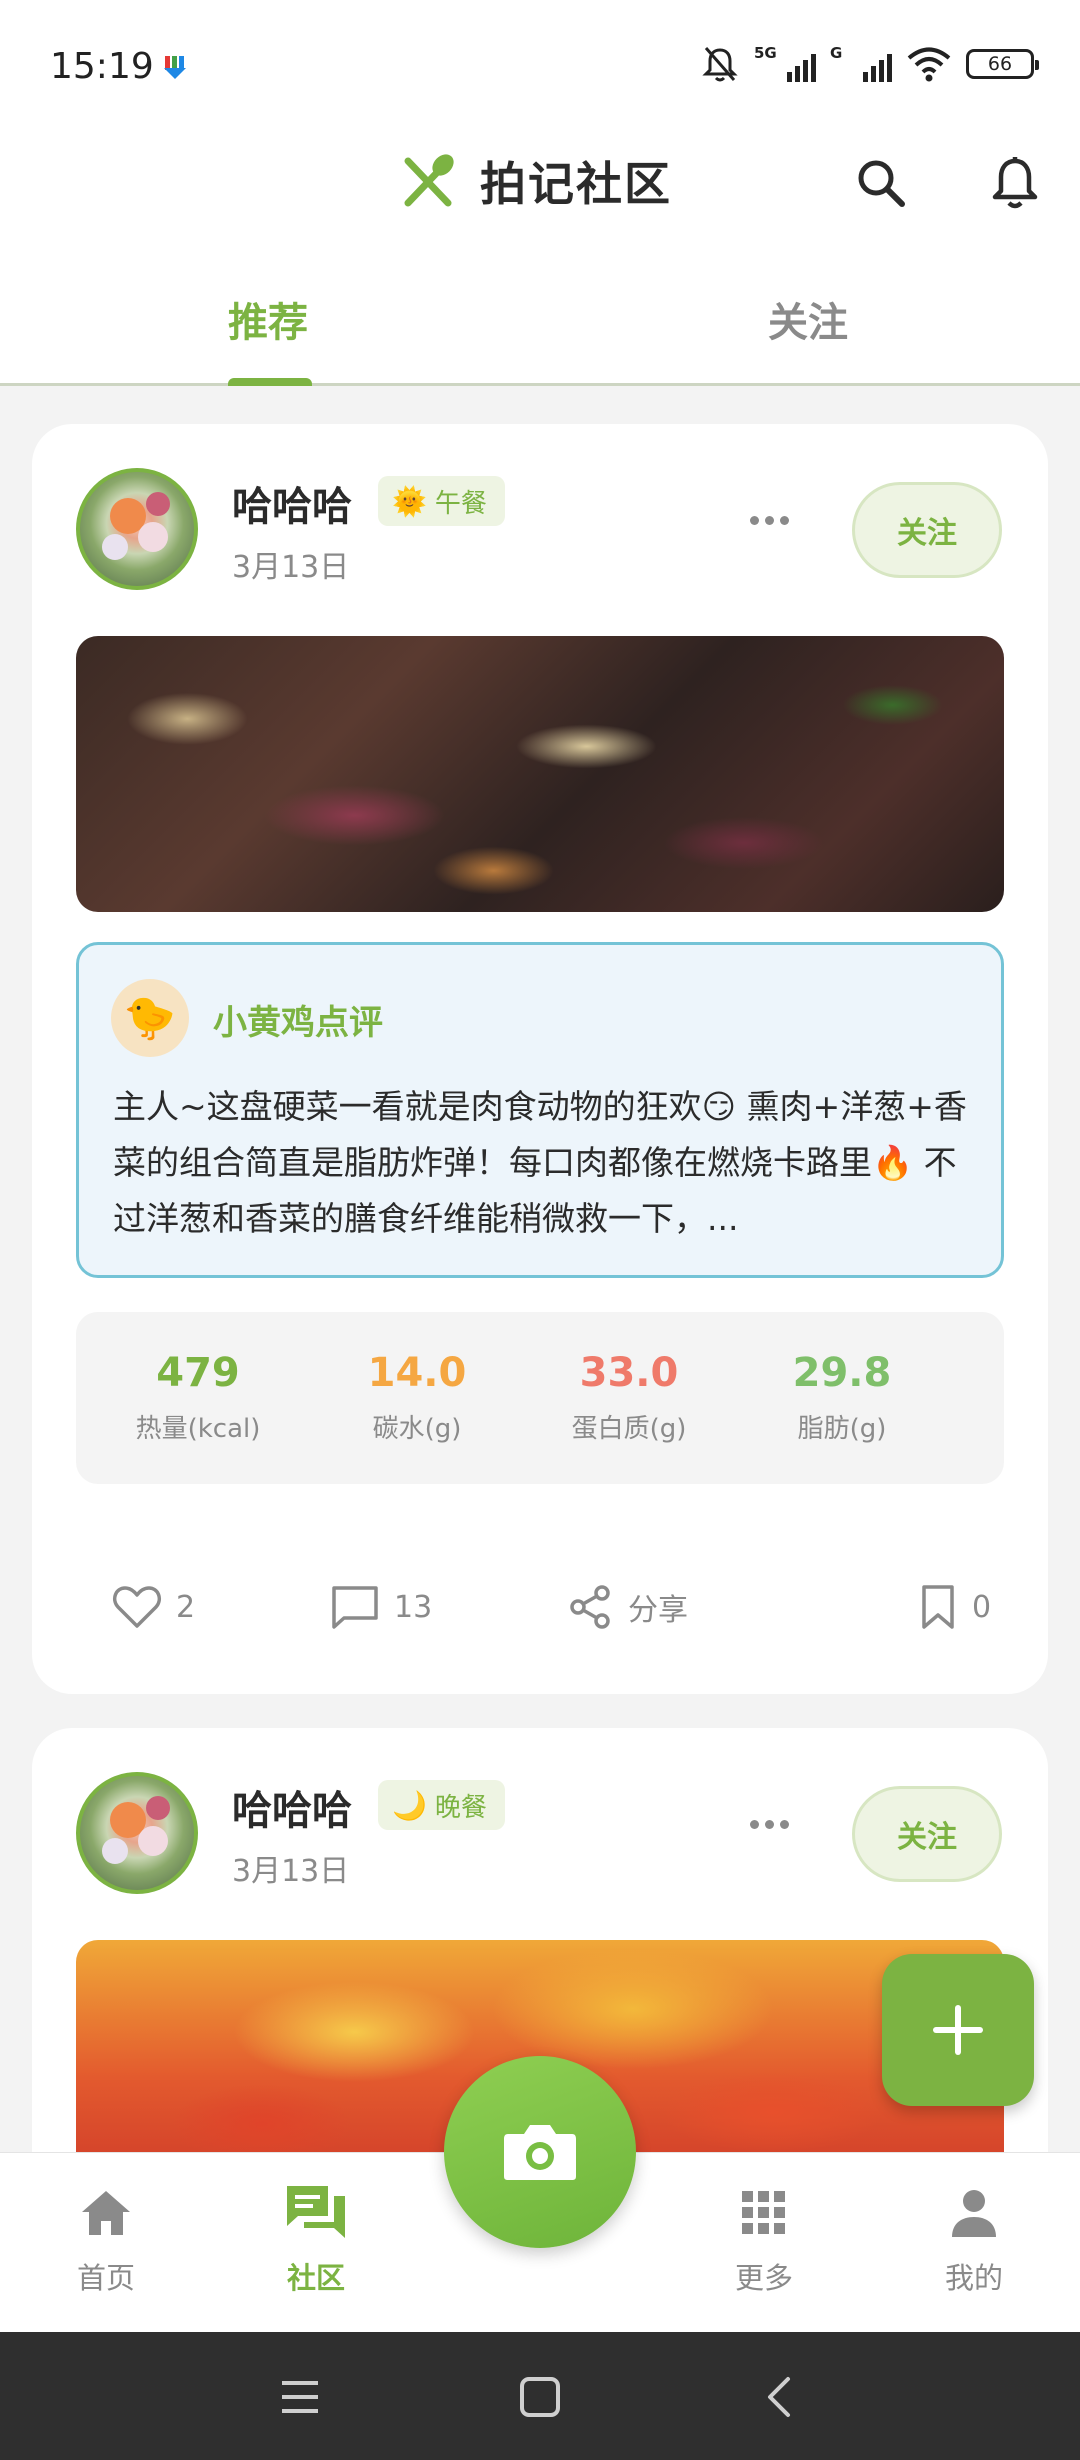 The height and width of the screenshot is (2460, 1080). What do you see at coordinates (102, 66) in the screenshot?
I see `status-time: 15:19` at bounding box center [102, 66].